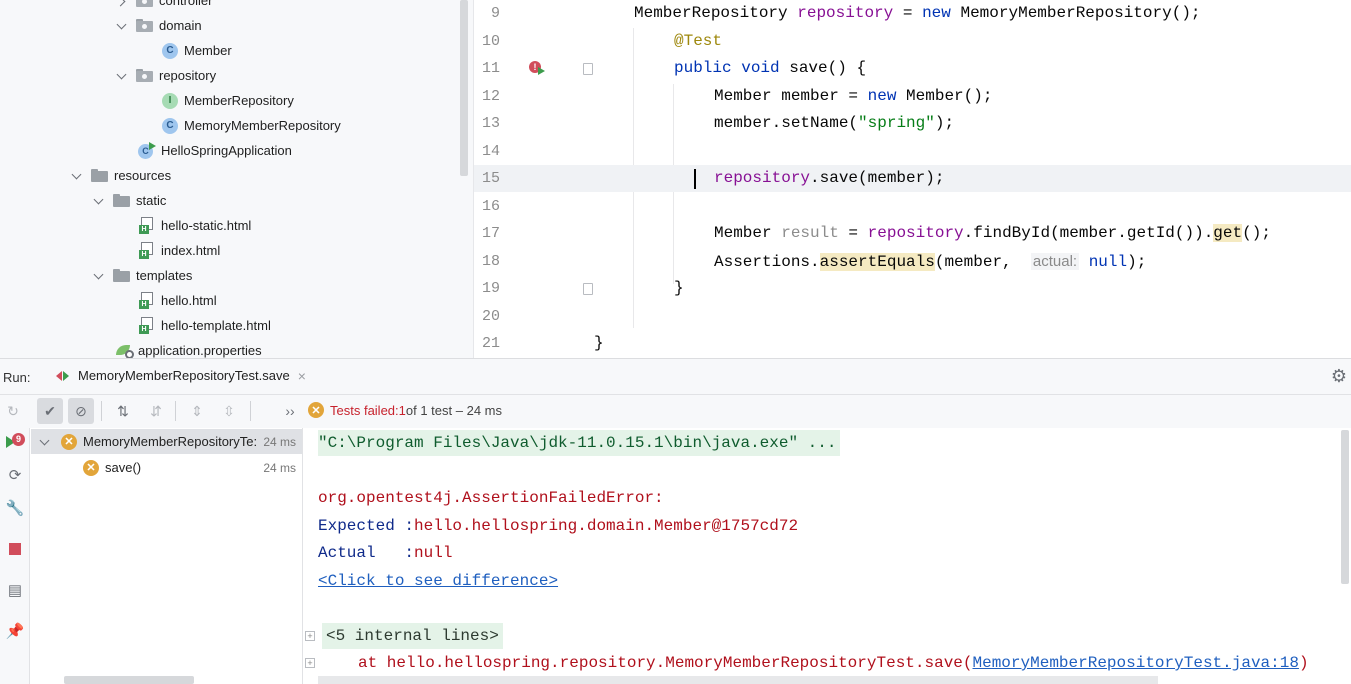 This screenshot has height=684, width=1351. What do you see at coordinates (541, 71) in the screenshot?
I see `run-test-gutter-icon` at bounding box center [541, 71].